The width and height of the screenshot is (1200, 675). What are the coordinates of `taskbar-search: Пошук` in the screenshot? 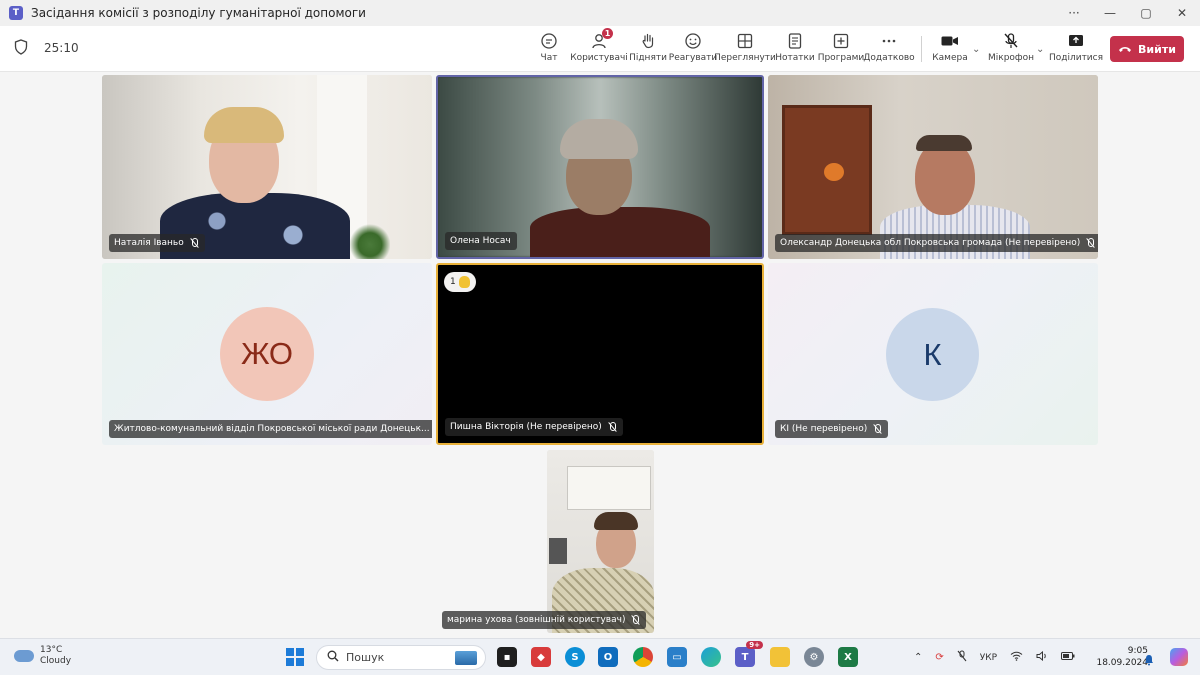 It's located at (401, 657).